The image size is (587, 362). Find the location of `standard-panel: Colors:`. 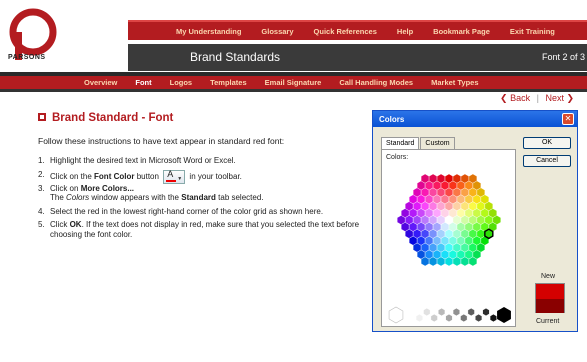

standard-panel: Colors: is located at coordinates (448, 238).